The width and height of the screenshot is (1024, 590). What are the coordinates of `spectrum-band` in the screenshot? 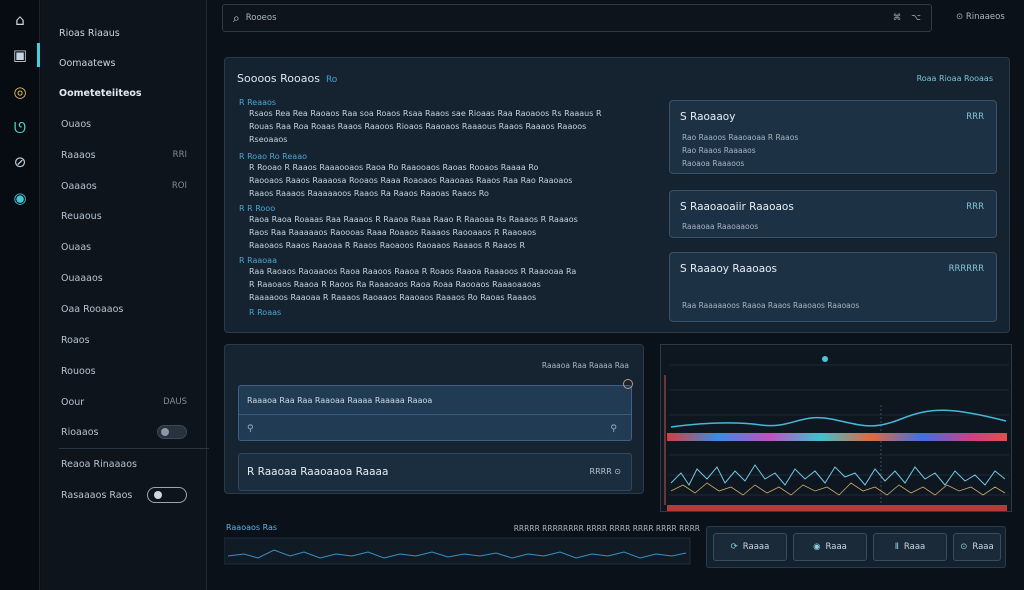 It's located at (837, 437).